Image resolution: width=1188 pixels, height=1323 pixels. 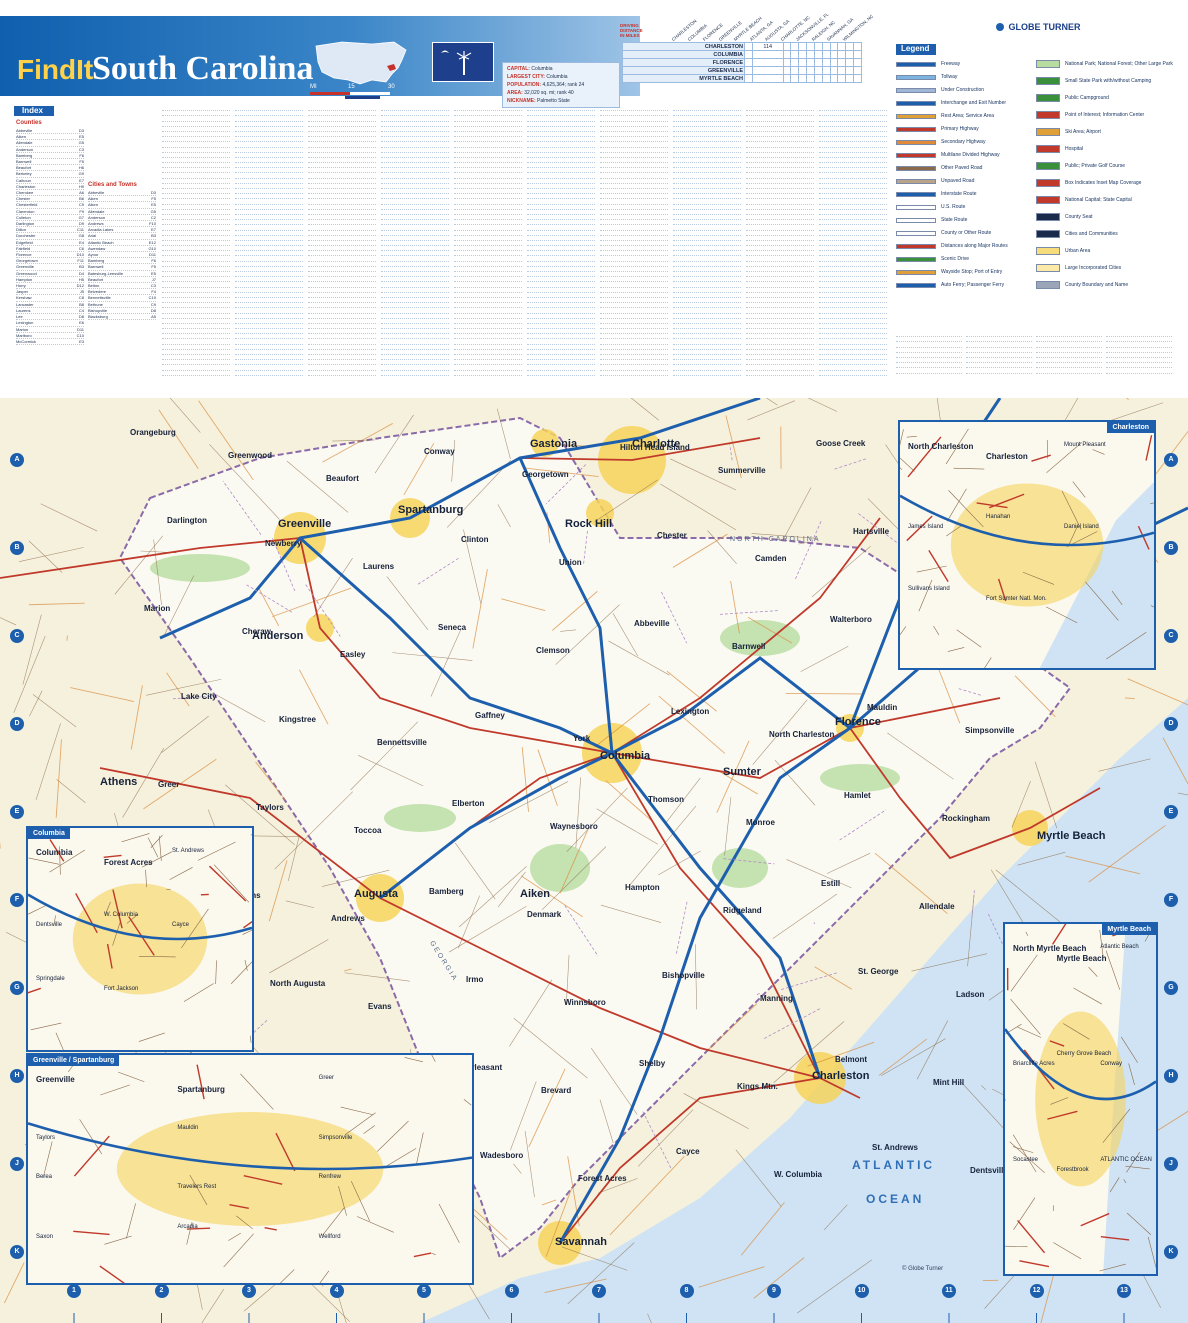 What do you see at coordinates (256, 631) in the screenshot?
I see `town-label: Cheraw` at bounding box center [256, 631].